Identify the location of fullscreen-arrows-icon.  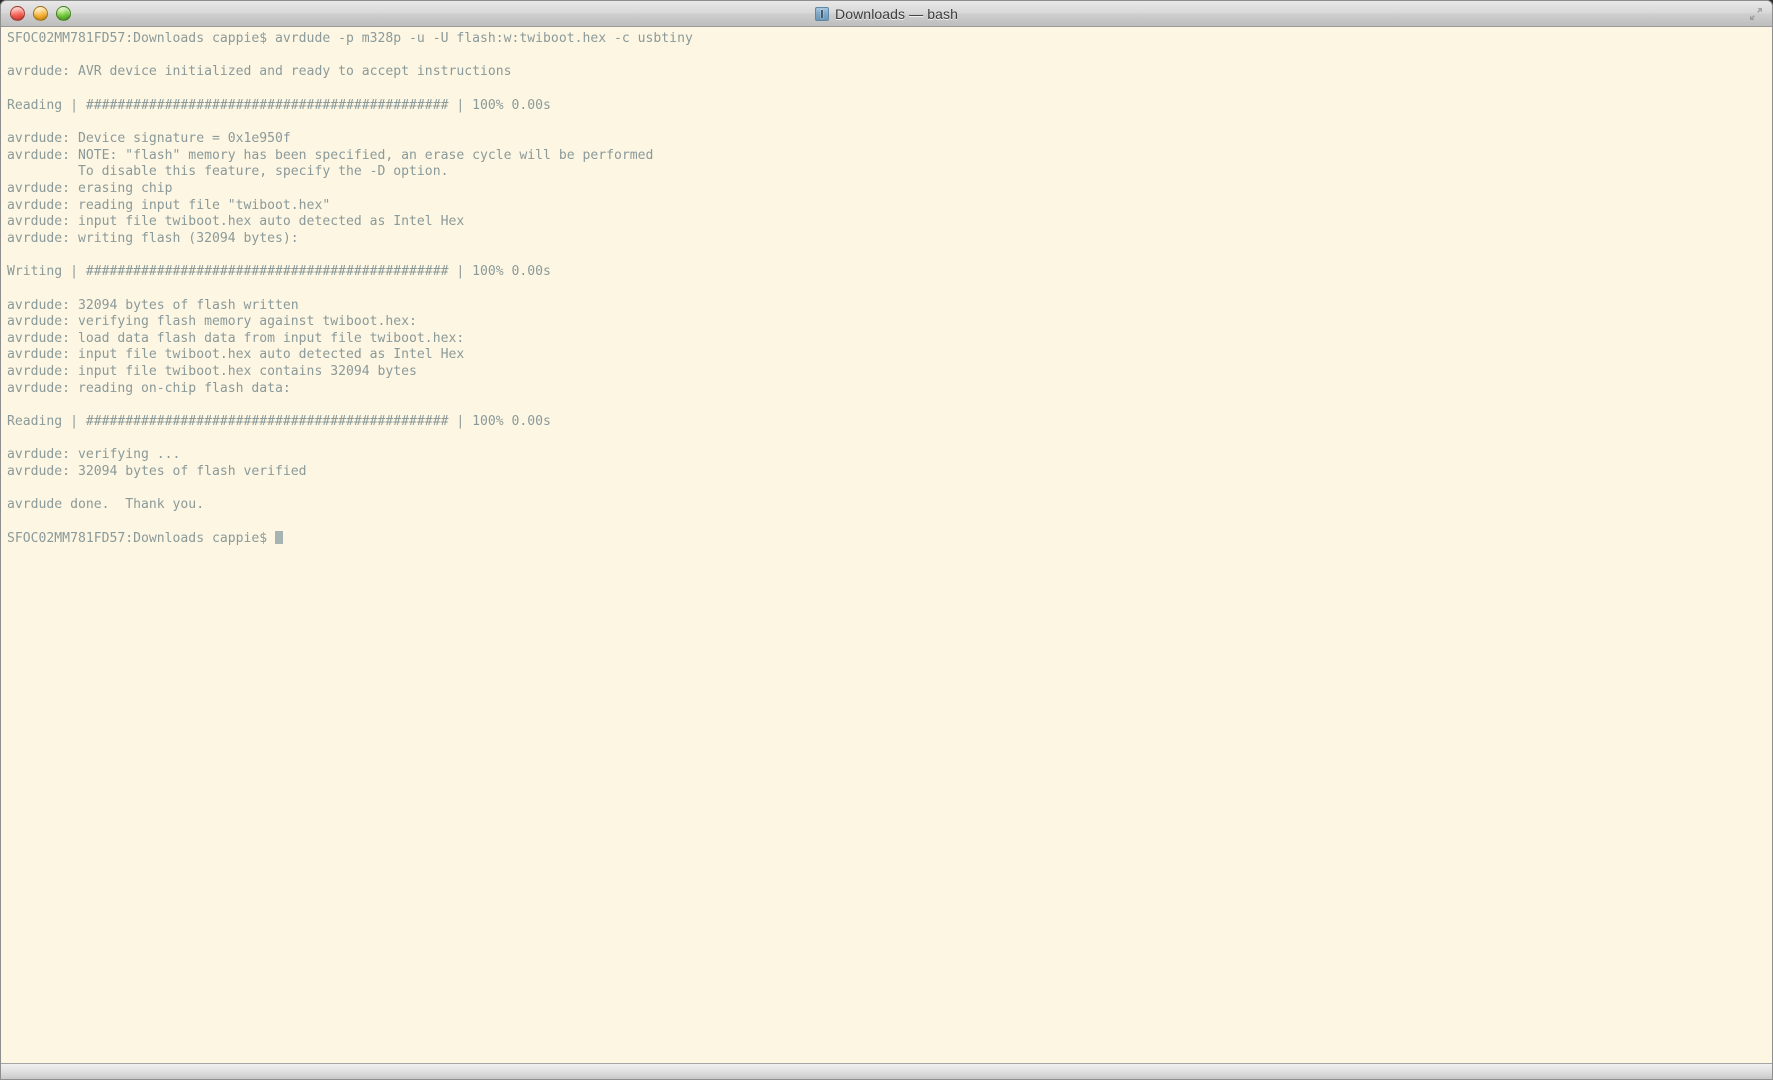
(1756, 14).